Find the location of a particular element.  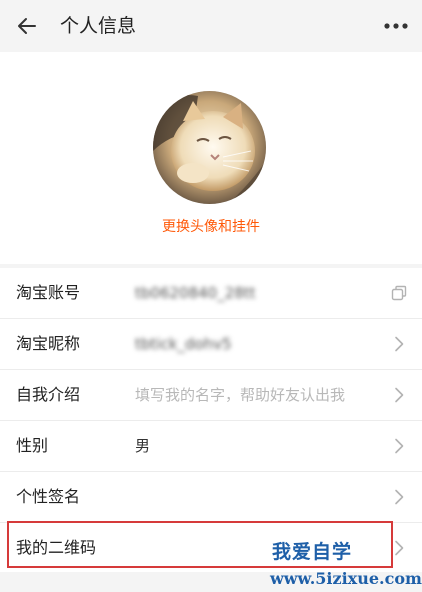

more-horizontal-icon is located at coordinates (396, 26).